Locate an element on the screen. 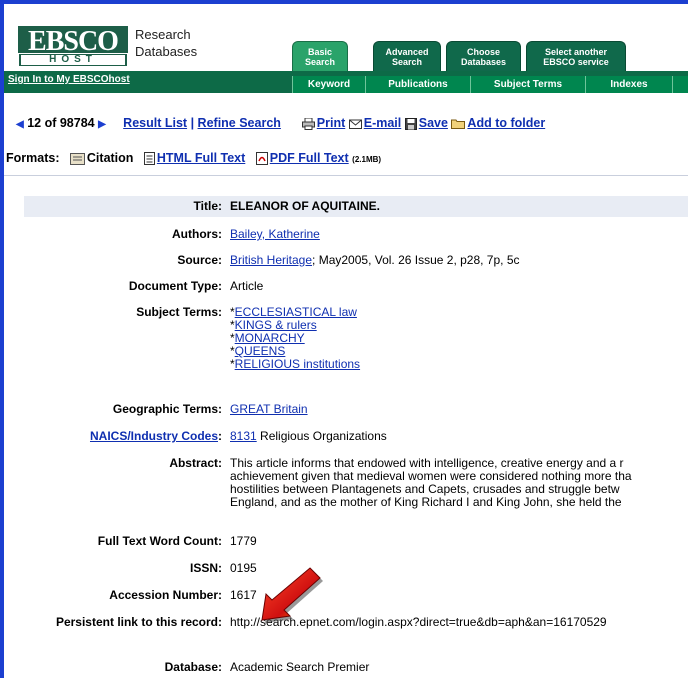 This screenshot has width=688, height=678. save-button: Save is located at coordinates (428, 123).